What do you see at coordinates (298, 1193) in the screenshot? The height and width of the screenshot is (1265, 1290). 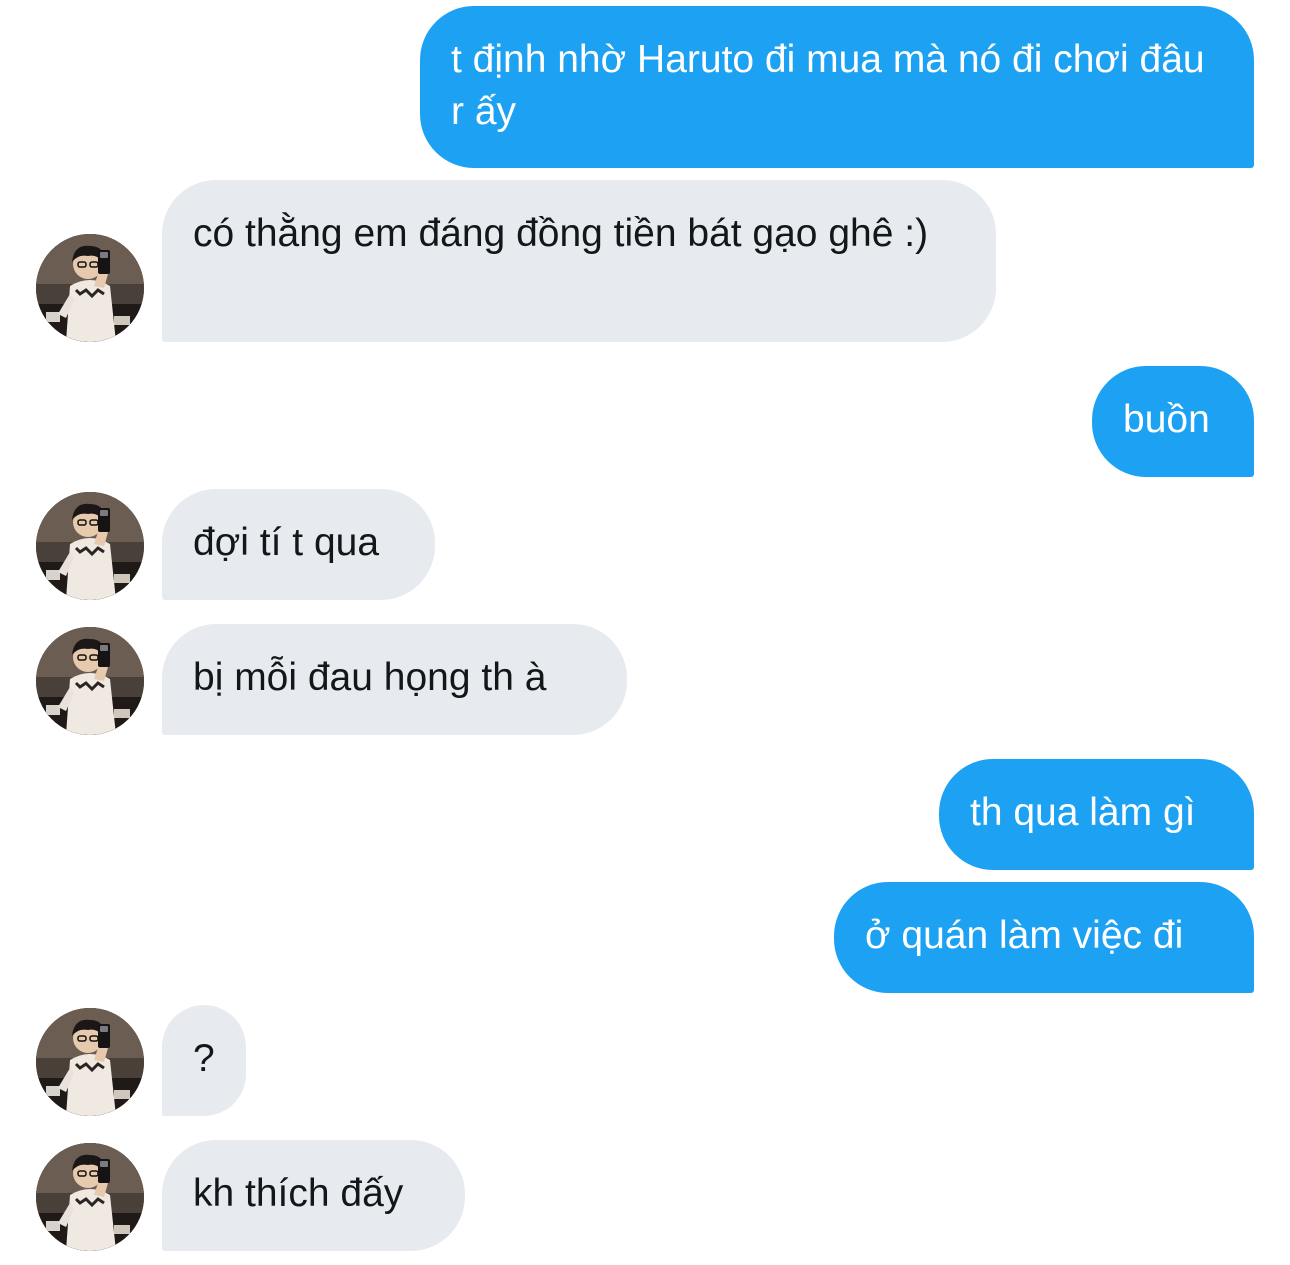 I see `message-text: kh thích đấy` at bounding box center [298, 1193].